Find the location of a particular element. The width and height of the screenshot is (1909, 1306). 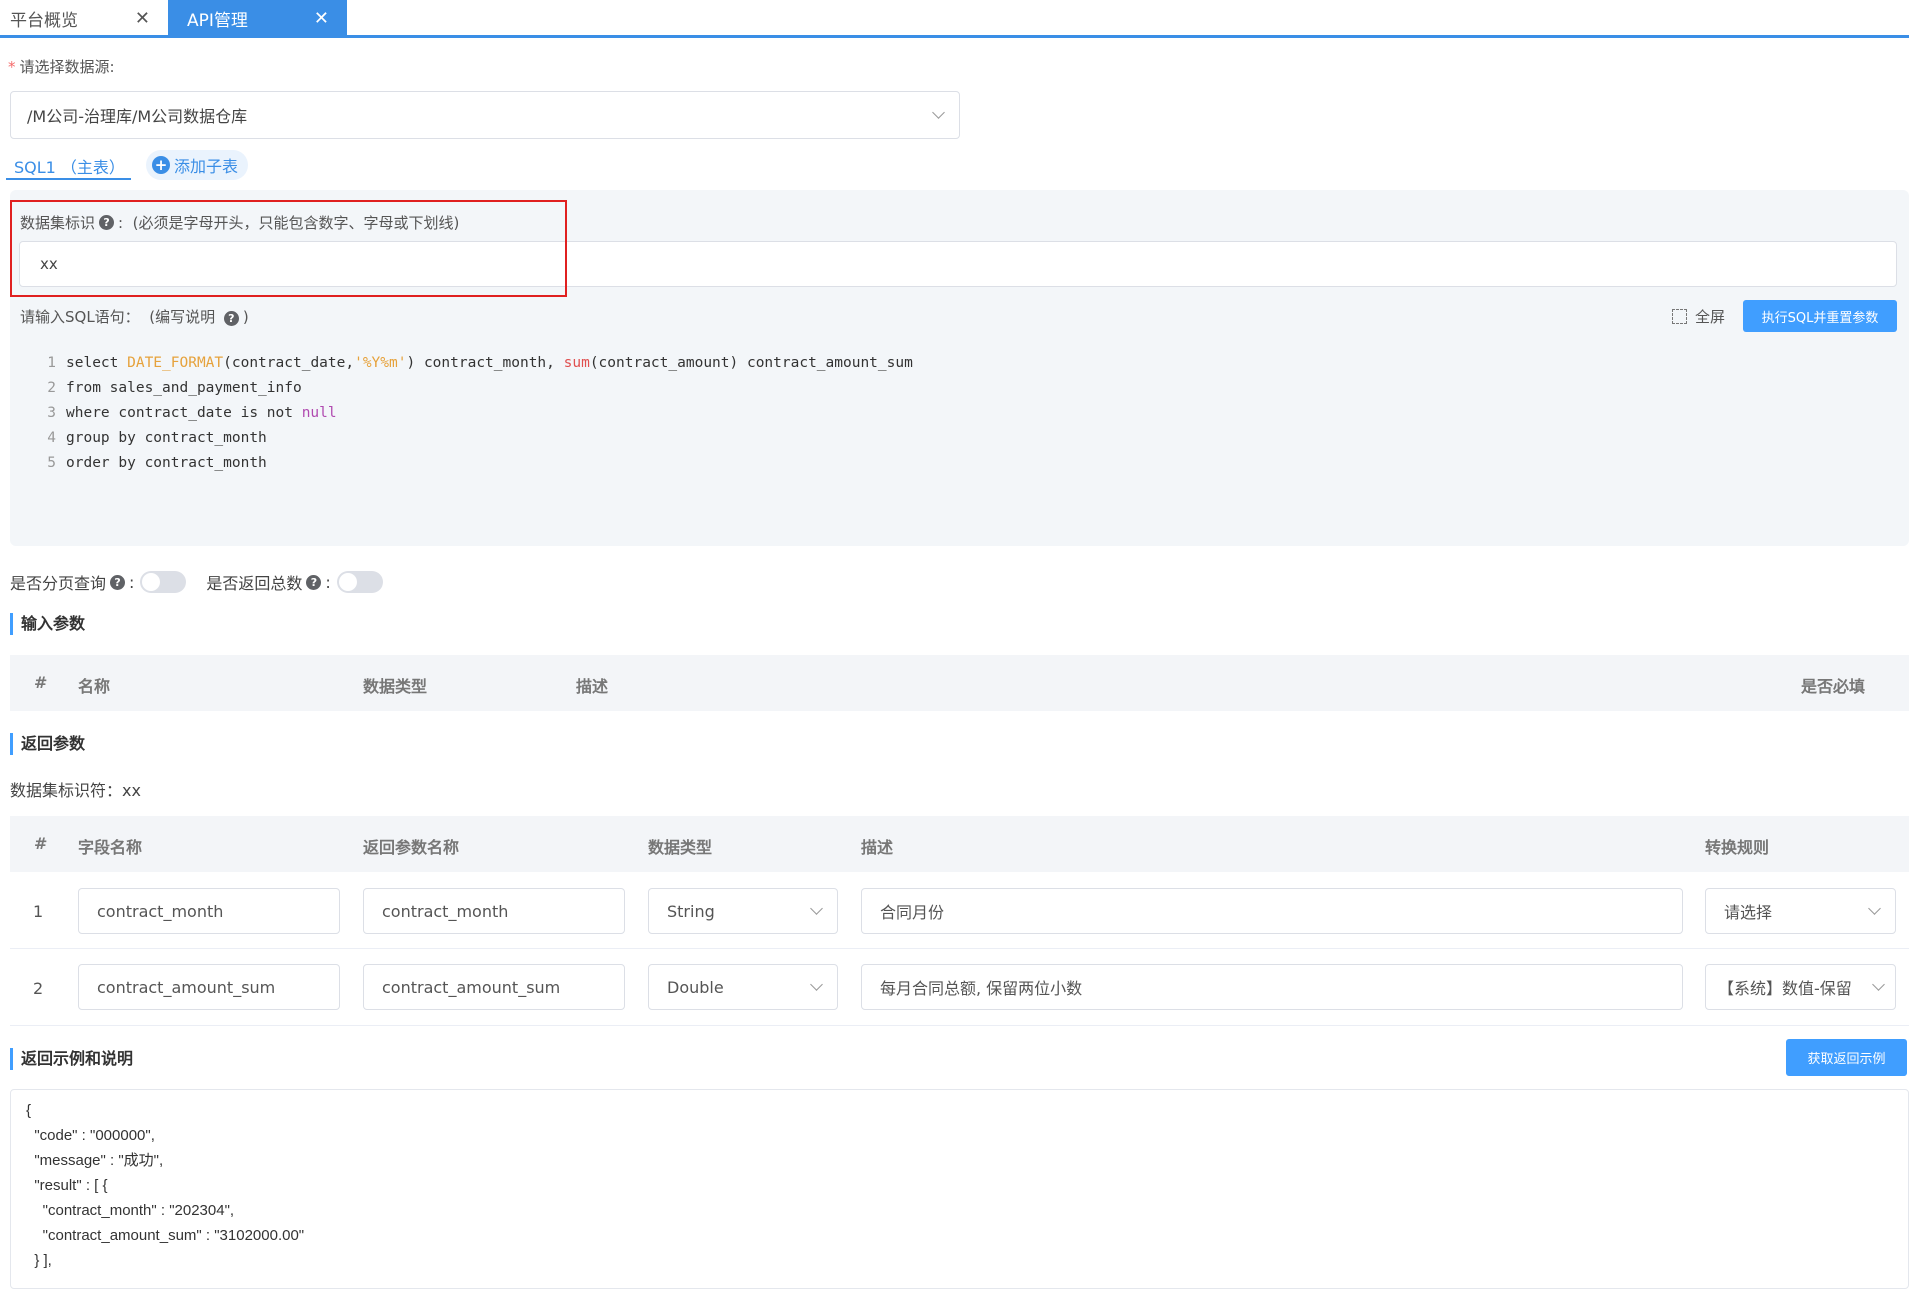

code-token: DATE_FORMAT is located at coordinates (175, 363).